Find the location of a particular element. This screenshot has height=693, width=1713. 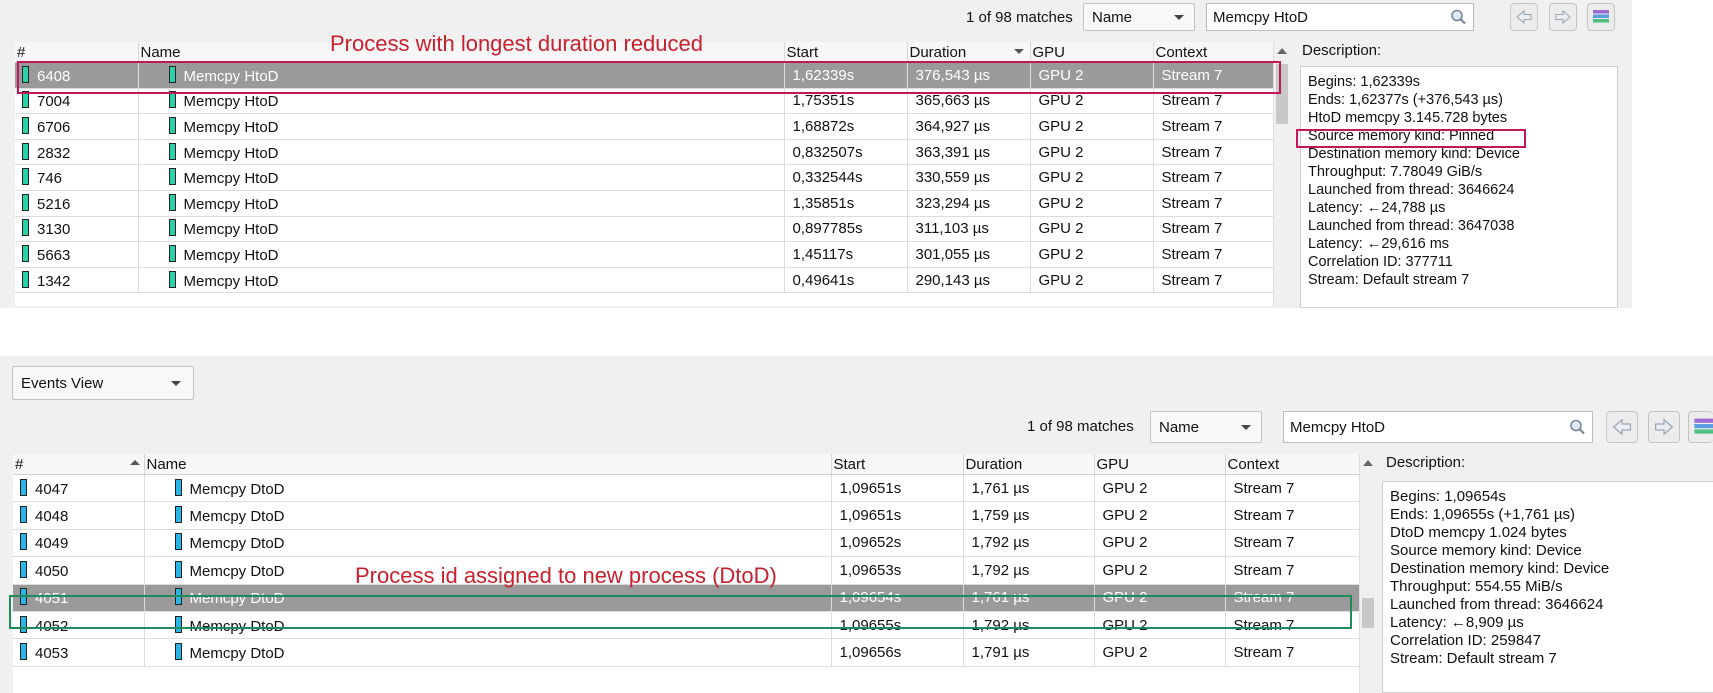

column-header-duration-label: Duration is located at coordinates (938, 52).